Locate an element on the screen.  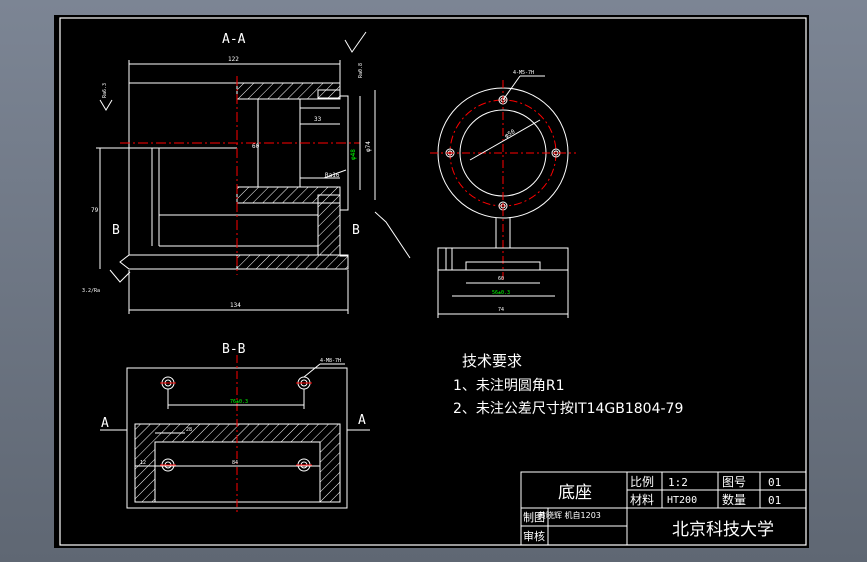
finish-ra-bottom: 3.2/Ra is located at coordinates (91, 291).